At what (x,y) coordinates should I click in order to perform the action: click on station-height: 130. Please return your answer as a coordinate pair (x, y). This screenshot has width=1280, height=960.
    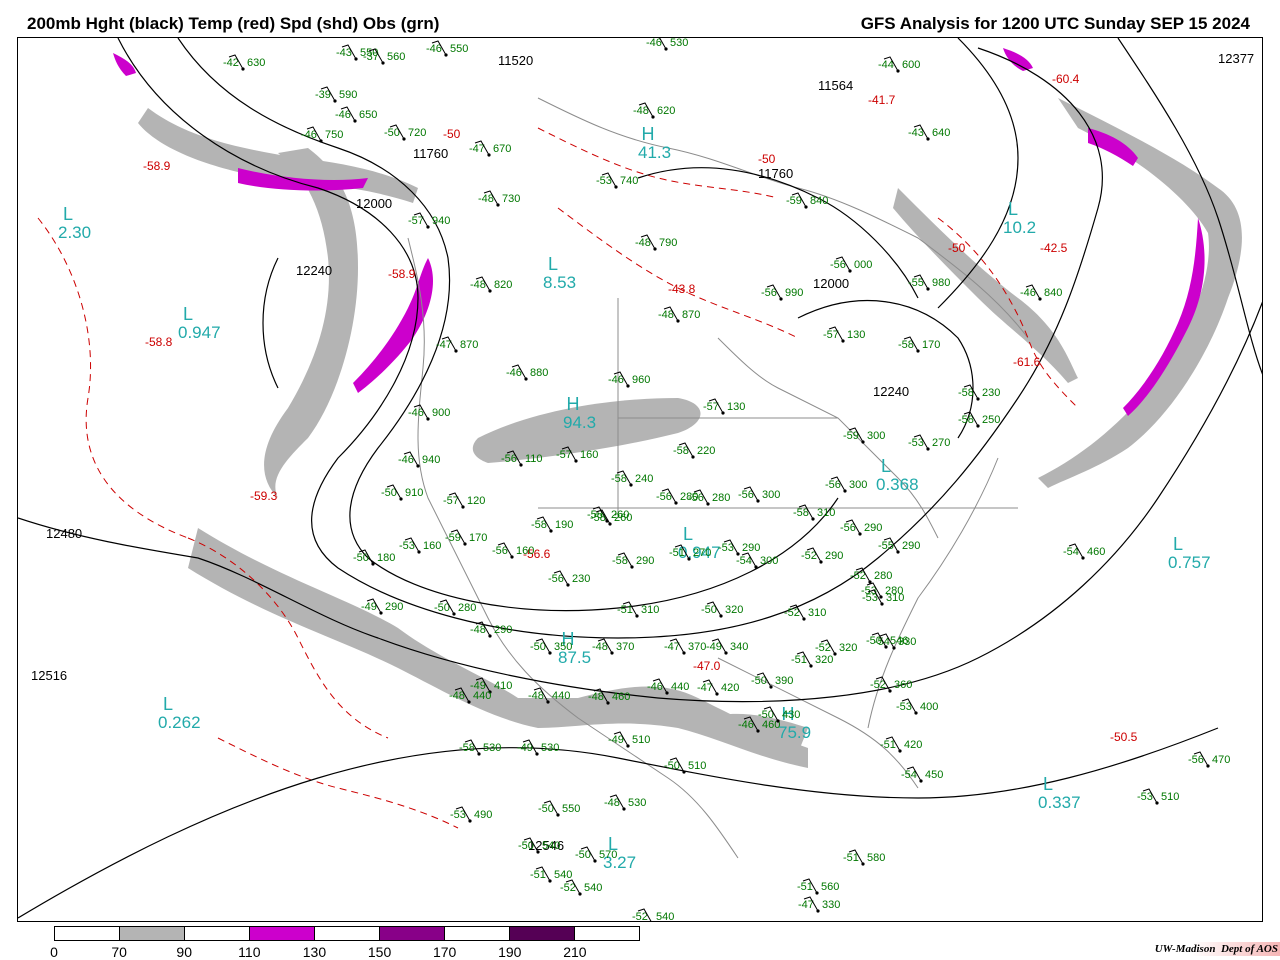
    Looking at the image, I should click on (736, 407).